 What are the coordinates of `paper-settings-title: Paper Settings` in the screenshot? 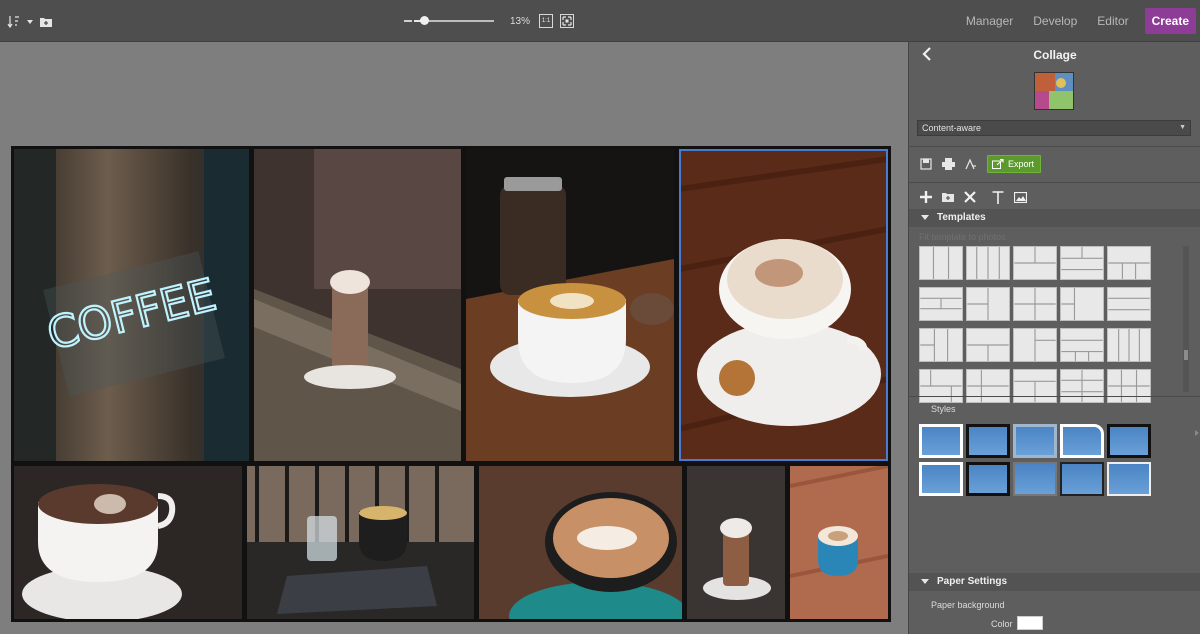 It's located at (972, 581).